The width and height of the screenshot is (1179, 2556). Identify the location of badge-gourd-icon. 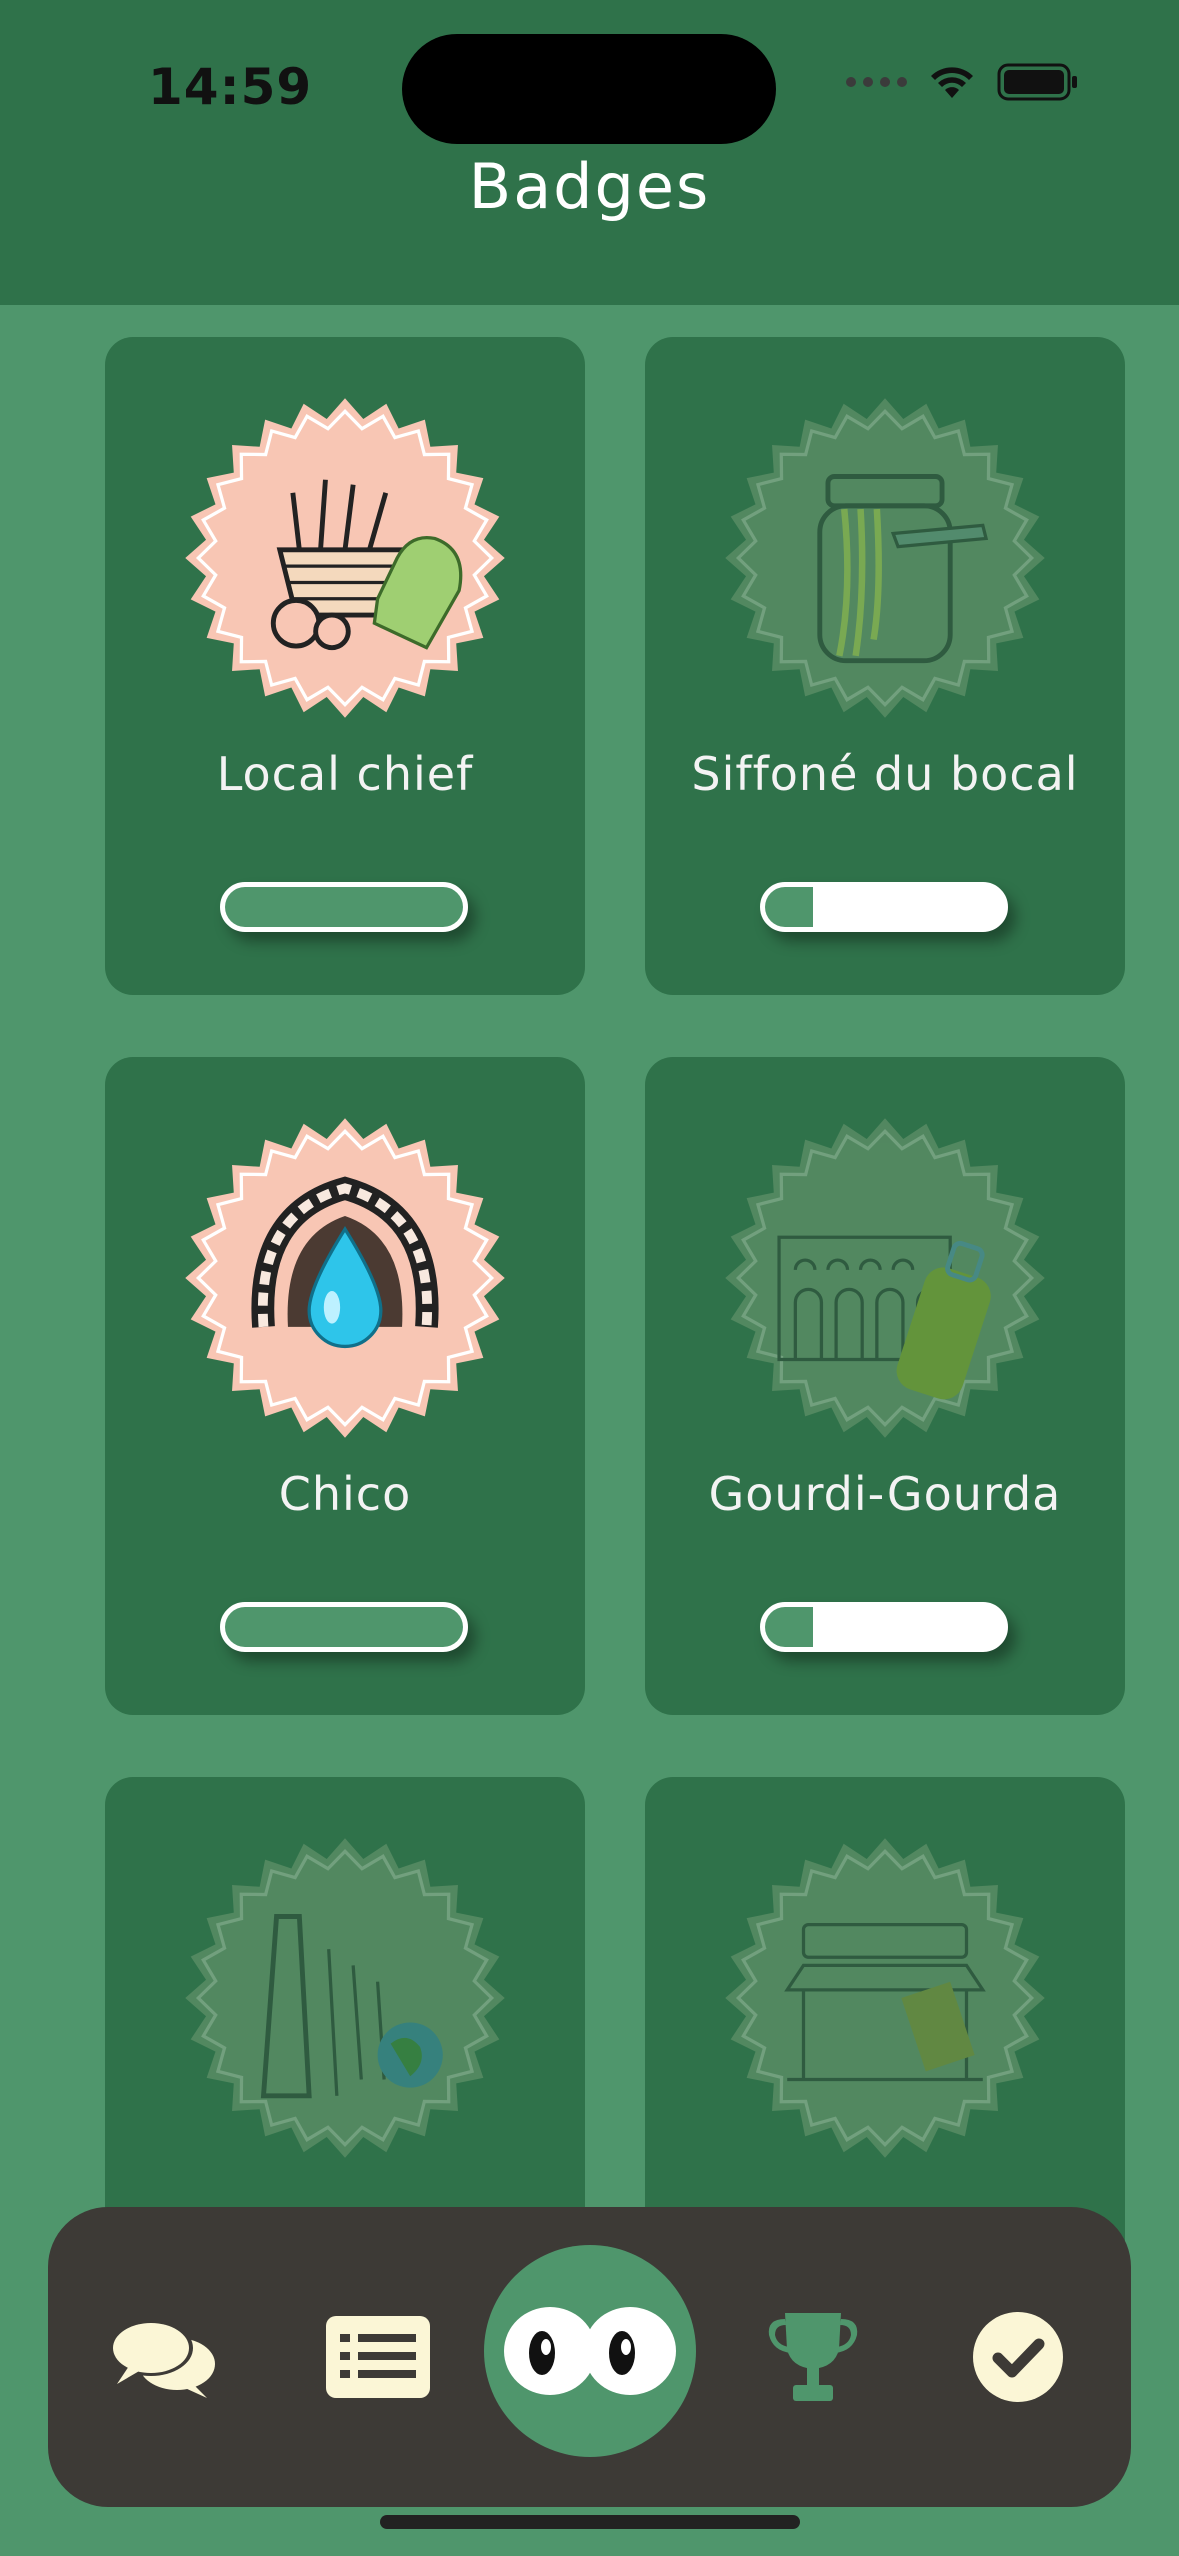
(885, 1278).